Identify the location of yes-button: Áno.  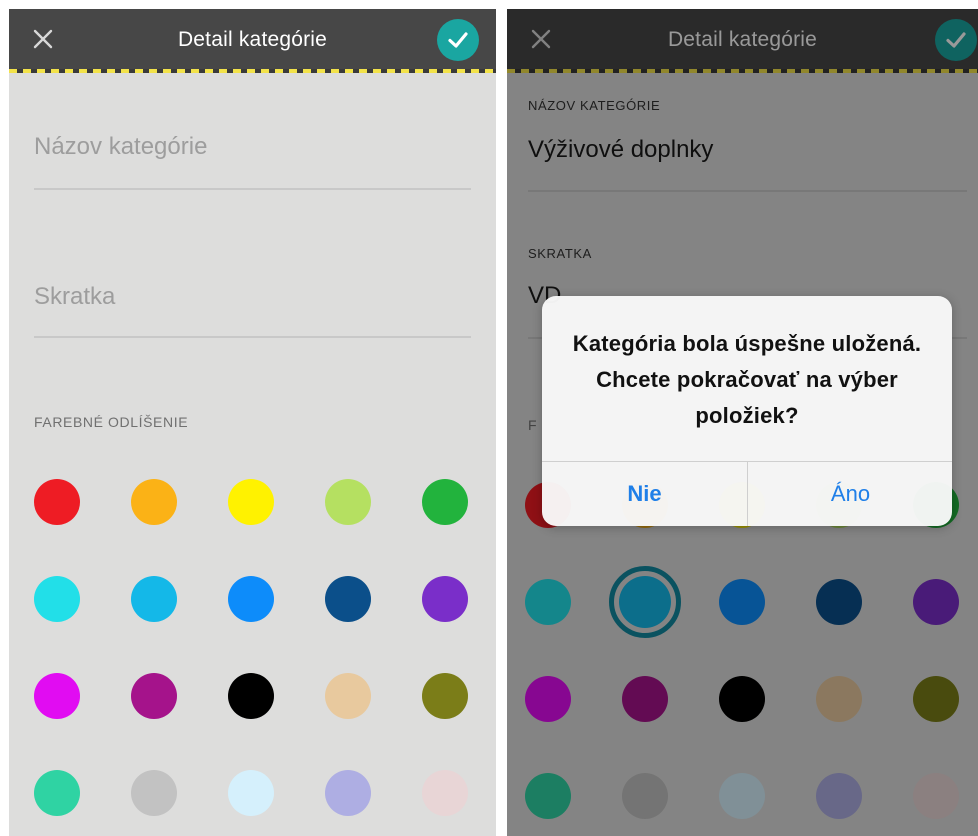
(850, 494).